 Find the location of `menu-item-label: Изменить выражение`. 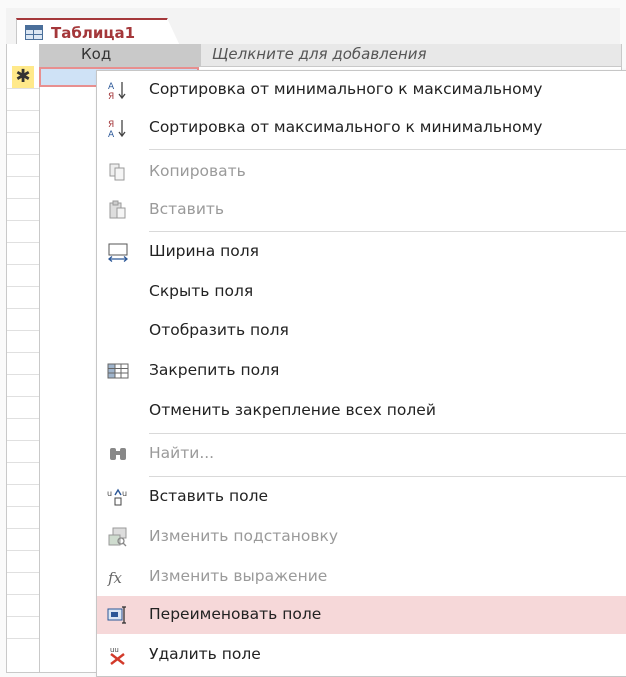

menu-item-label: Изменить выражение is located at coordinates (238, 576).